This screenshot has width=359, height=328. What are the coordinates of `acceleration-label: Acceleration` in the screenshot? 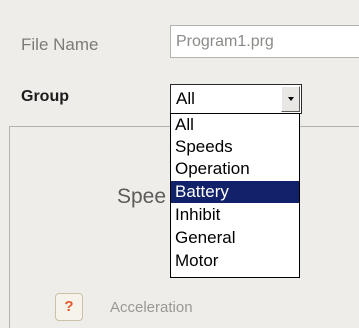 It's located at (151, 307).